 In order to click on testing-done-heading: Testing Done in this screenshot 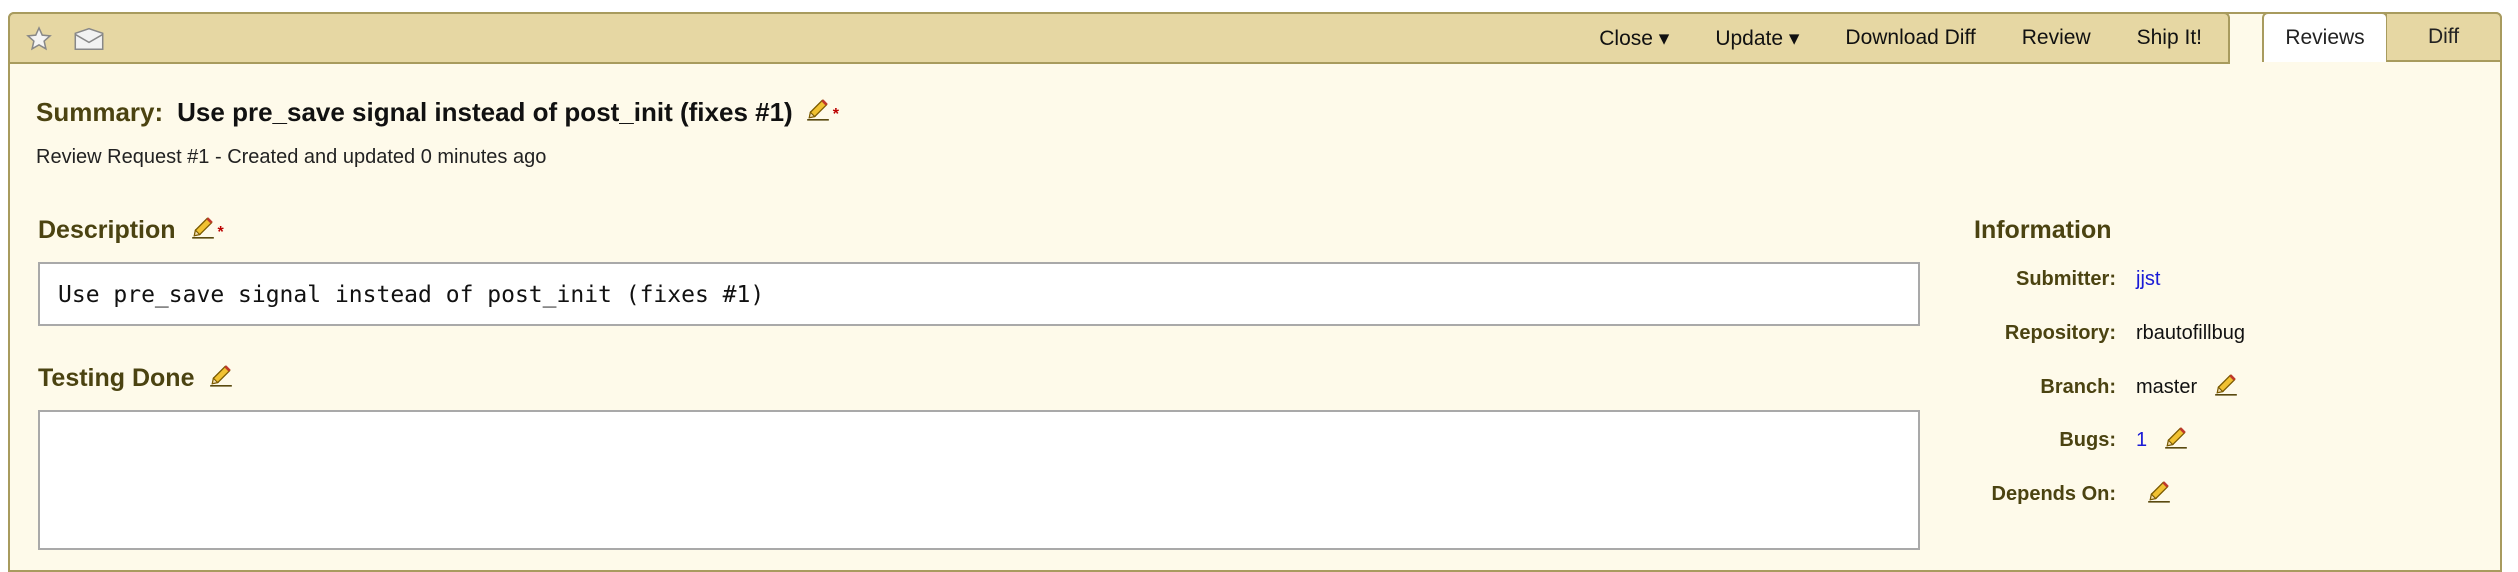, I will do `click(116, 378)`.